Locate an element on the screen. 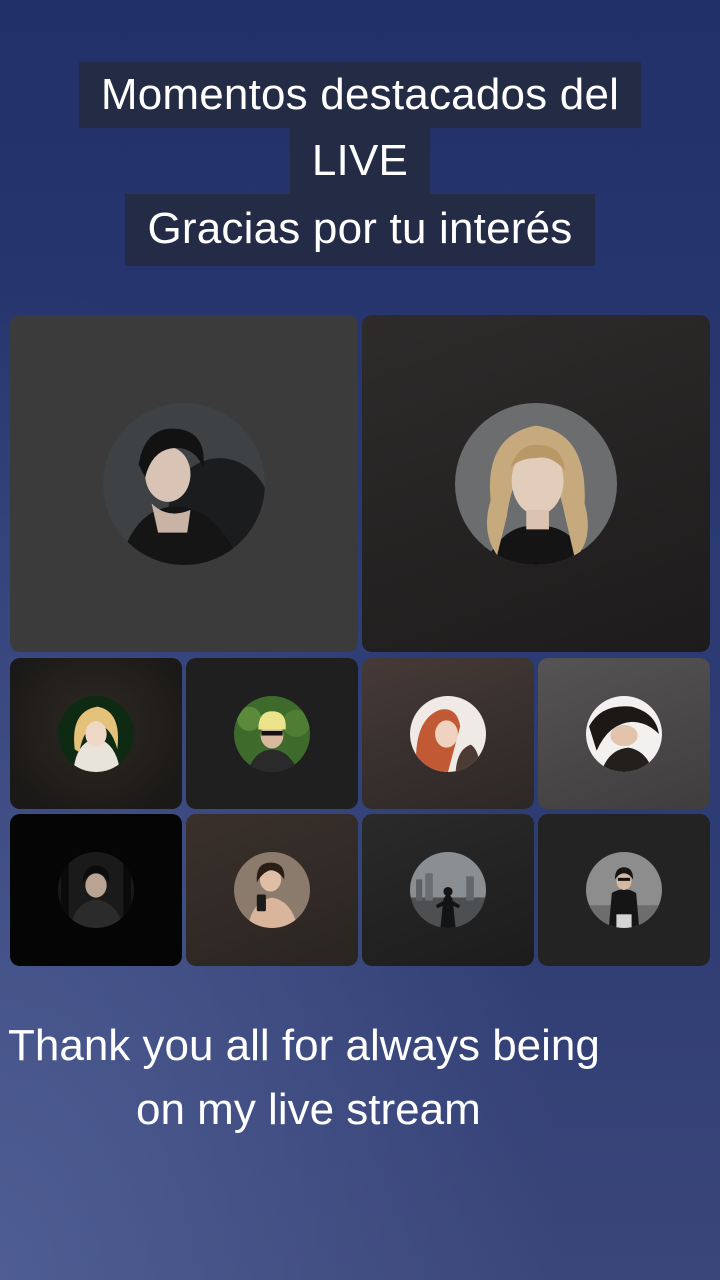 Image resolution: width=720 pixels, height=1280 pixels. user-avatar-man-dark-hair-icon is located at coordinates (184, 483).